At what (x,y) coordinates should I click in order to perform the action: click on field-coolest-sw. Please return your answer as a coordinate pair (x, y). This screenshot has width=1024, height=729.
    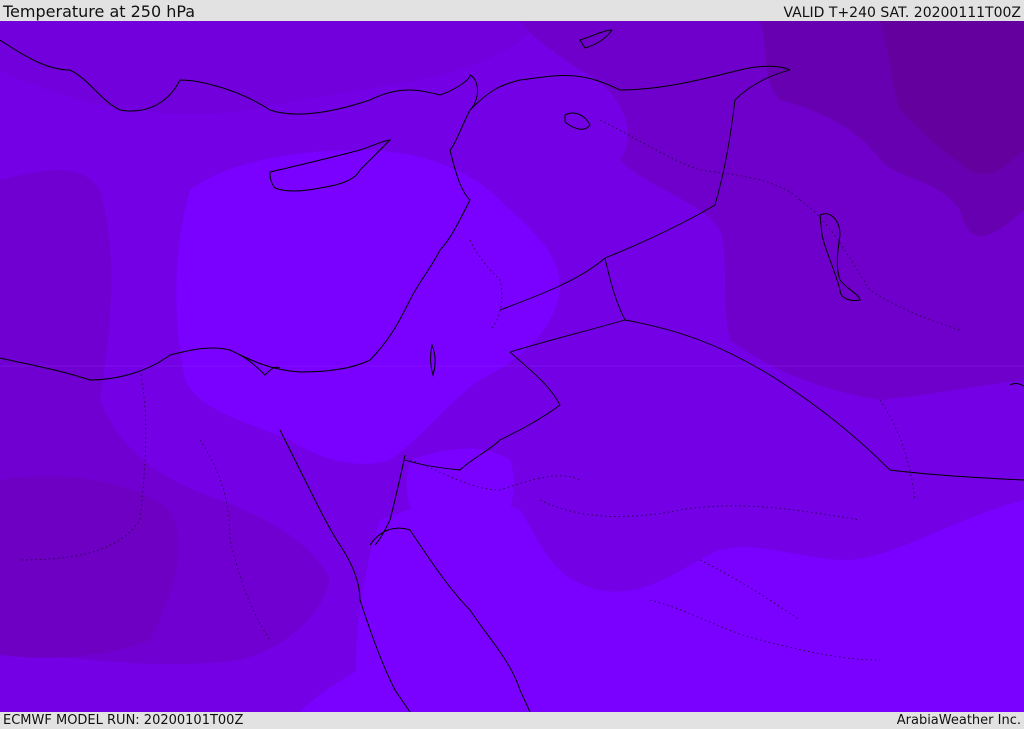
    Looking at the image, I should click on (89, 567).